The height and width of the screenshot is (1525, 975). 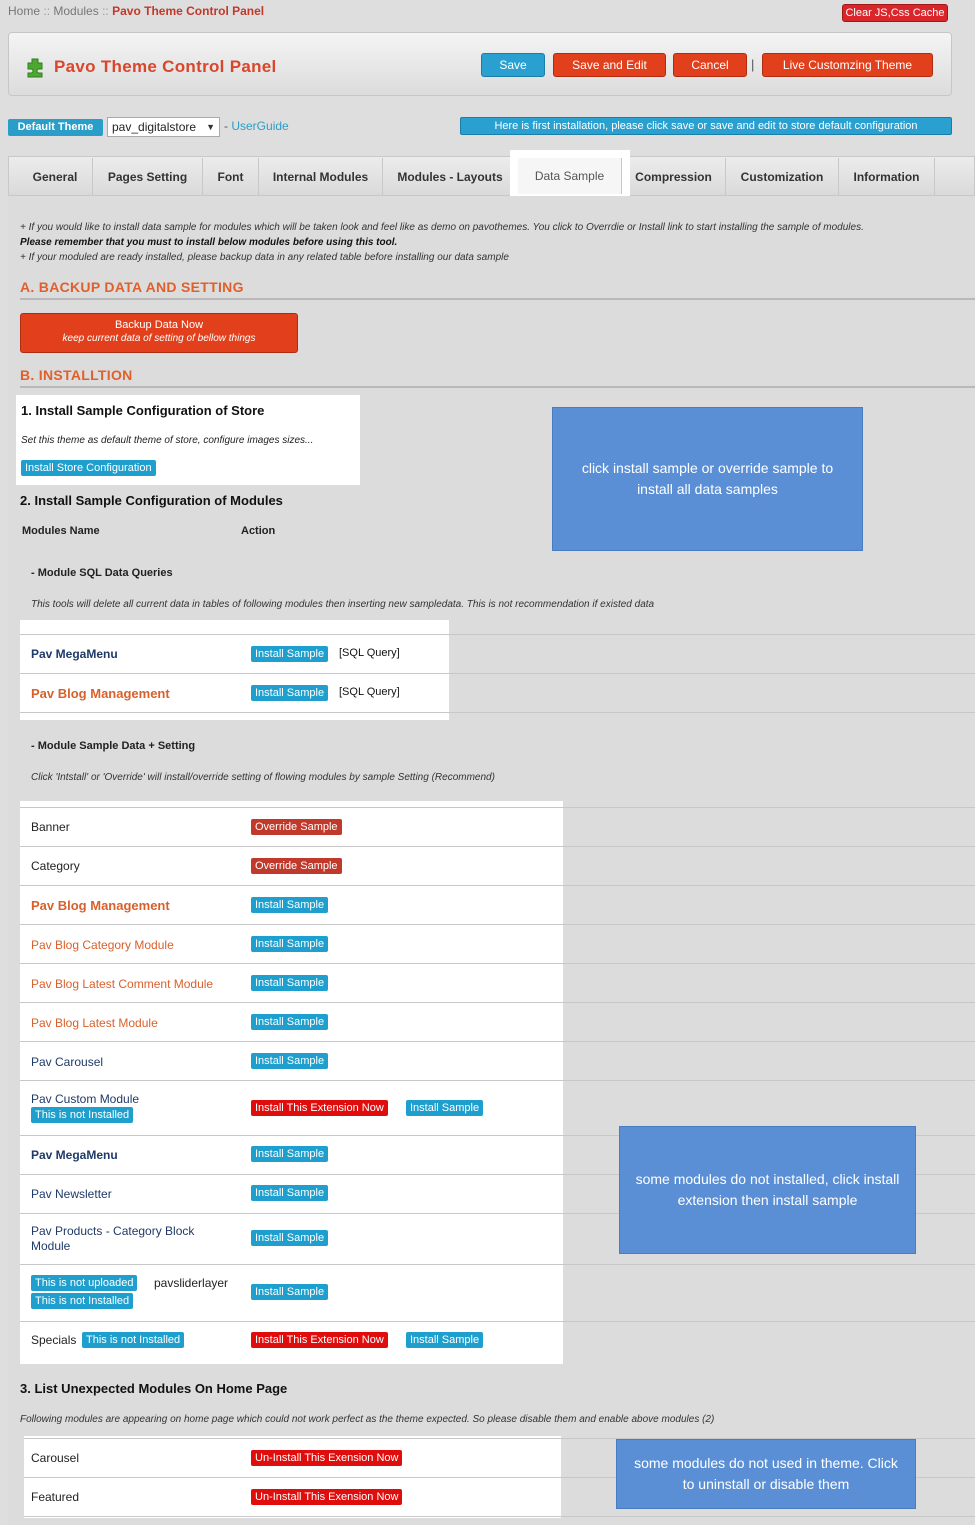 I want to click on breadcrumb-home: Home, so click(x=24, y=11).